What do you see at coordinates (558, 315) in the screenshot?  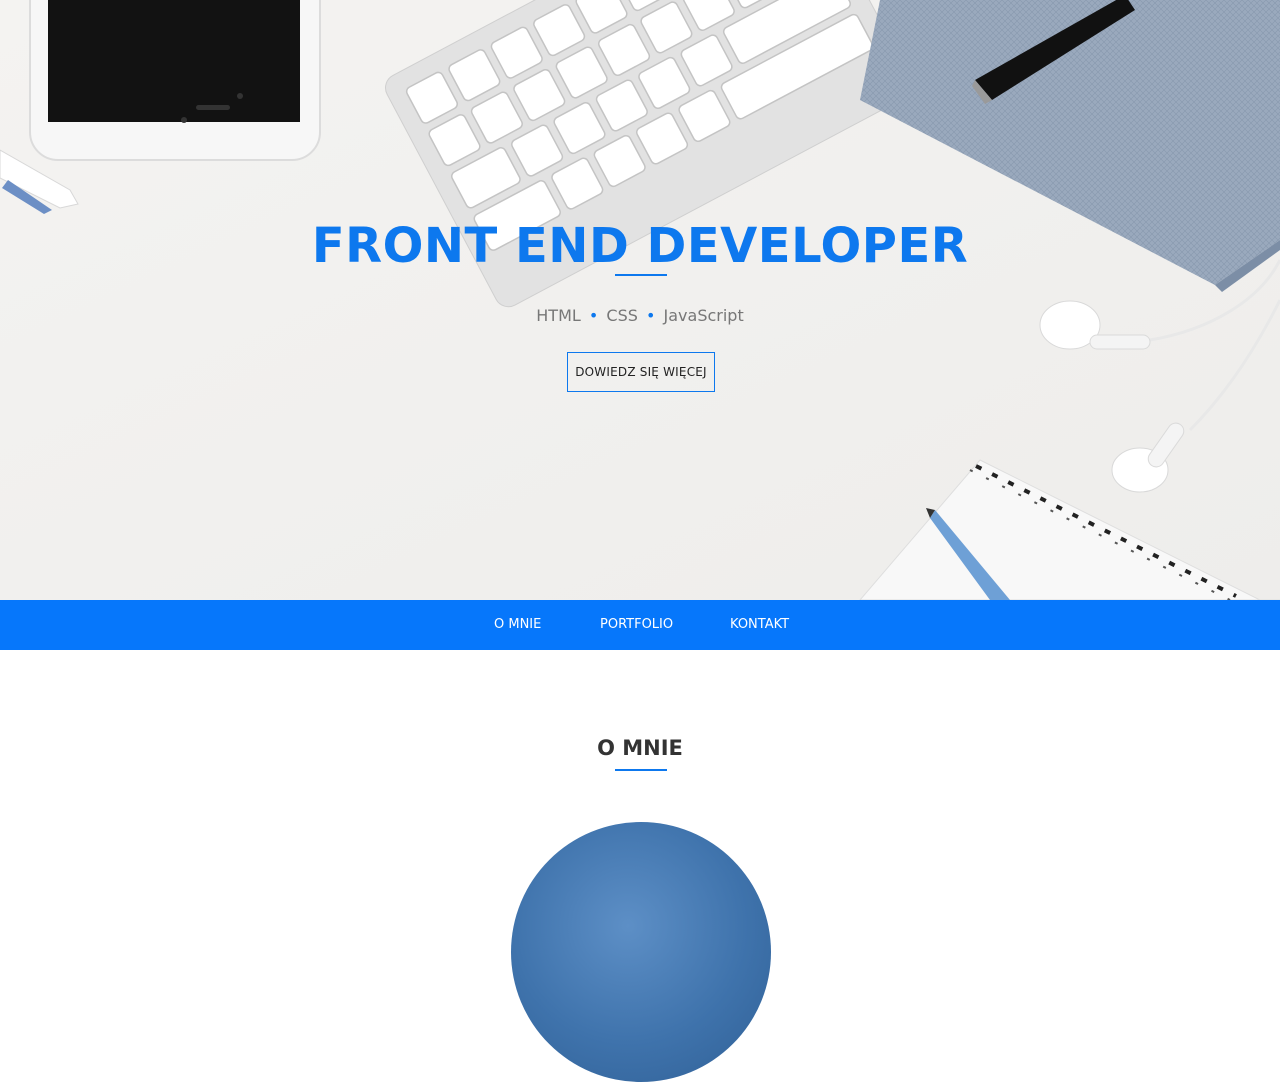 I see `skill-html: HTML` at bounding box center [558, 315].